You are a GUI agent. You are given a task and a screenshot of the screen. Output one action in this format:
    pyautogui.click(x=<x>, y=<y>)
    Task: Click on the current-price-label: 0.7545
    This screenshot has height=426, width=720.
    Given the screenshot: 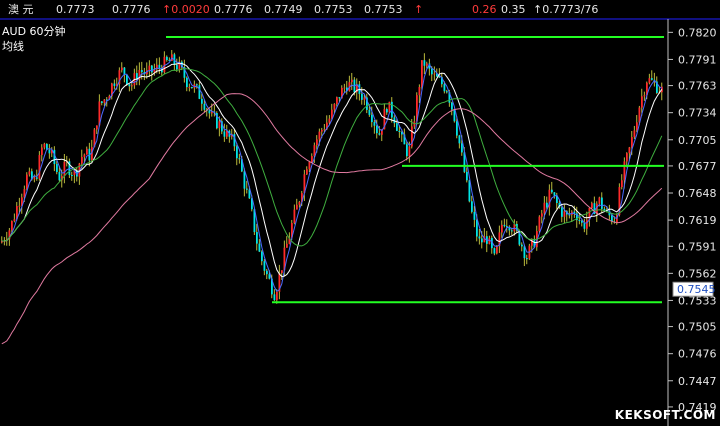 What is the action you would take?
    pyautogui.click(x=696, y=289)
    